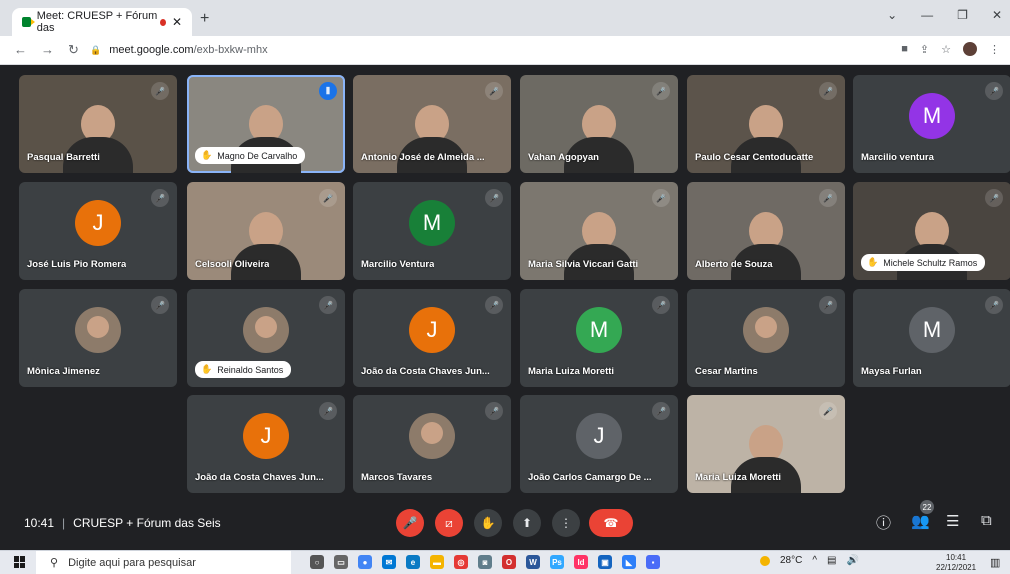 This screenshot has width=1010, height=574. I want to click on meeting-time: 10:41, so click(39, 523).